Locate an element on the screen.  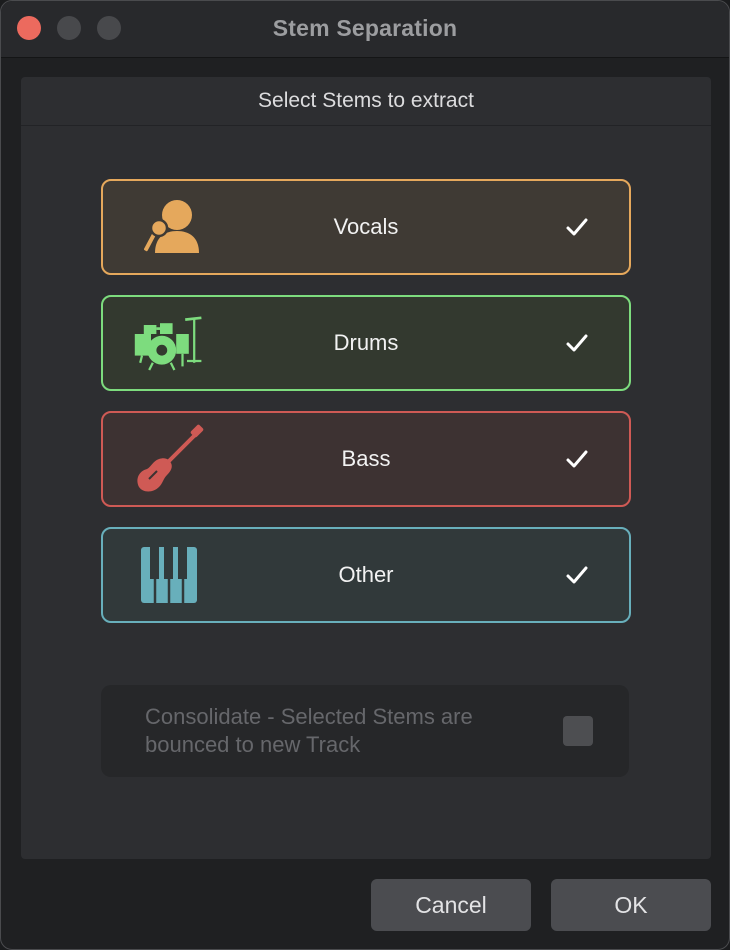
stem-toggle-vocals: Vocals is located at coordinates (366, 227).